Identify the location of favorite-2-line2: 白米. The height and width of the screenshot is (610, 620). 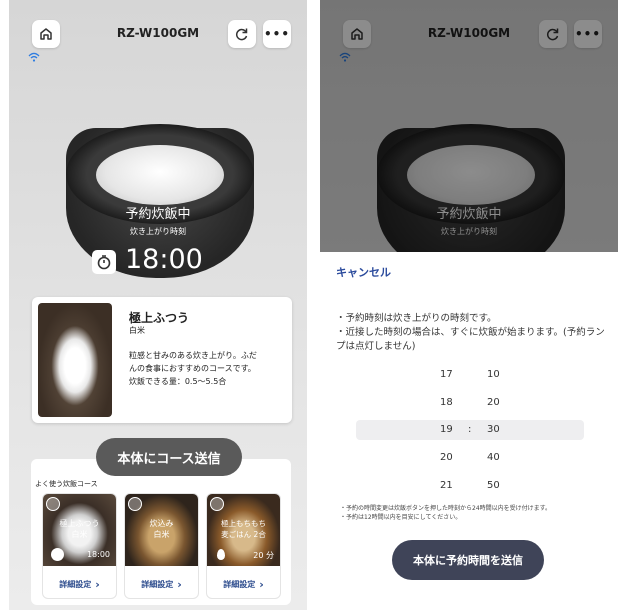
(161, 534).